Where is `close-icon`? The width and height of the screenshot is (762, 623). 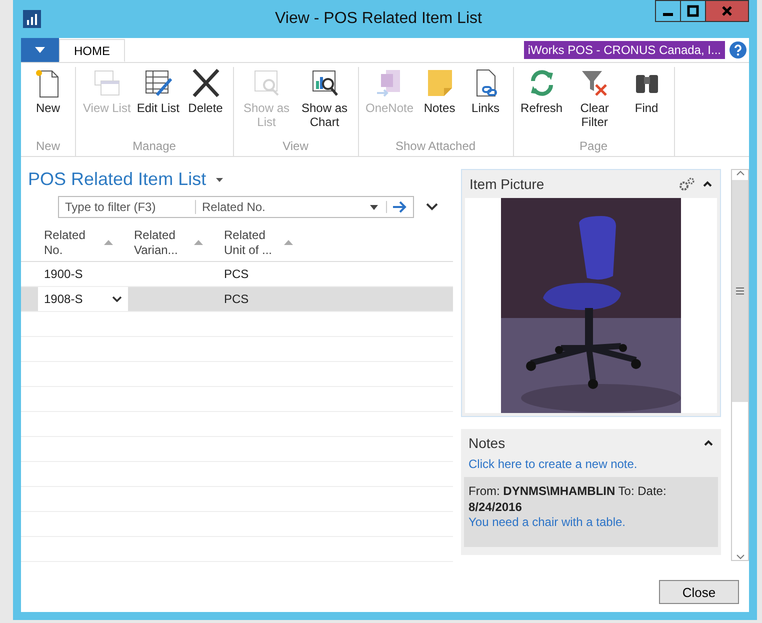
close-icon is located at coordinates (727, 11).